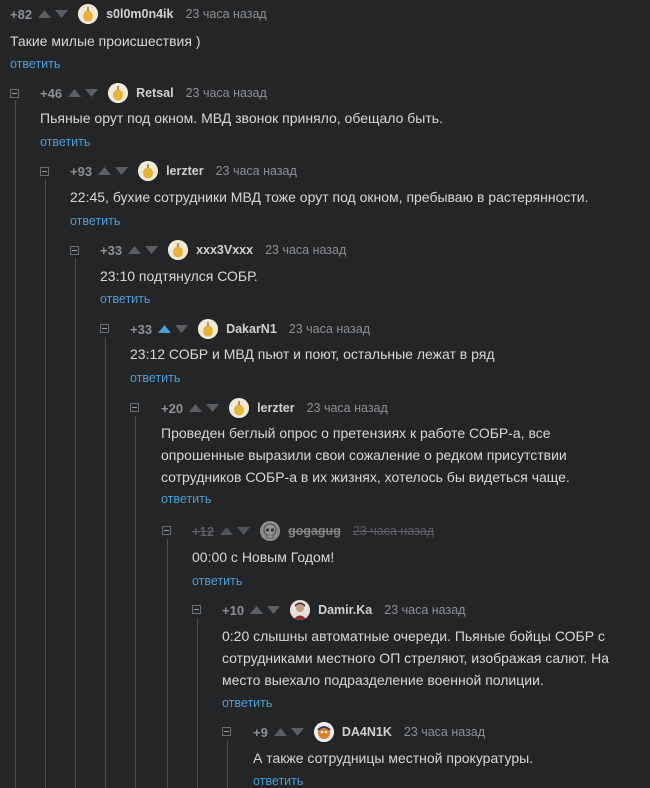 Image resolution: width=650 pixels, height=788 pixels. I want to click on comment-header: +82 s0l0m0n4ik 23 часа назад, so click(138, 14).